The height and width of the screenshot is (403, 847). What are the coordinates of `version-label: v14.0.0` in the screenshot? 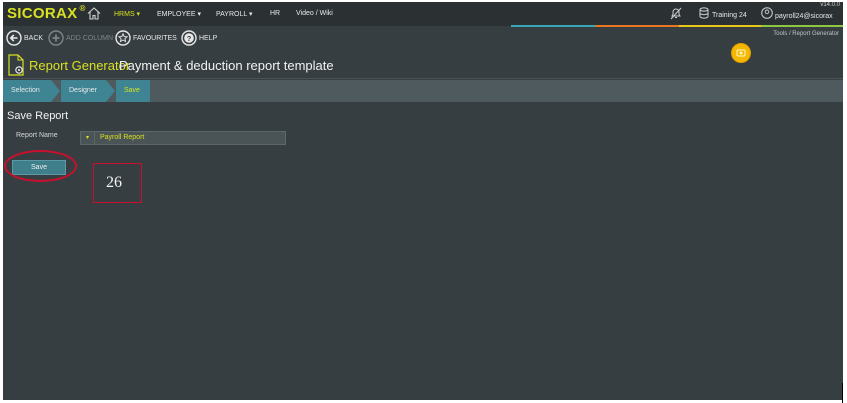 It's located at (830, 5).